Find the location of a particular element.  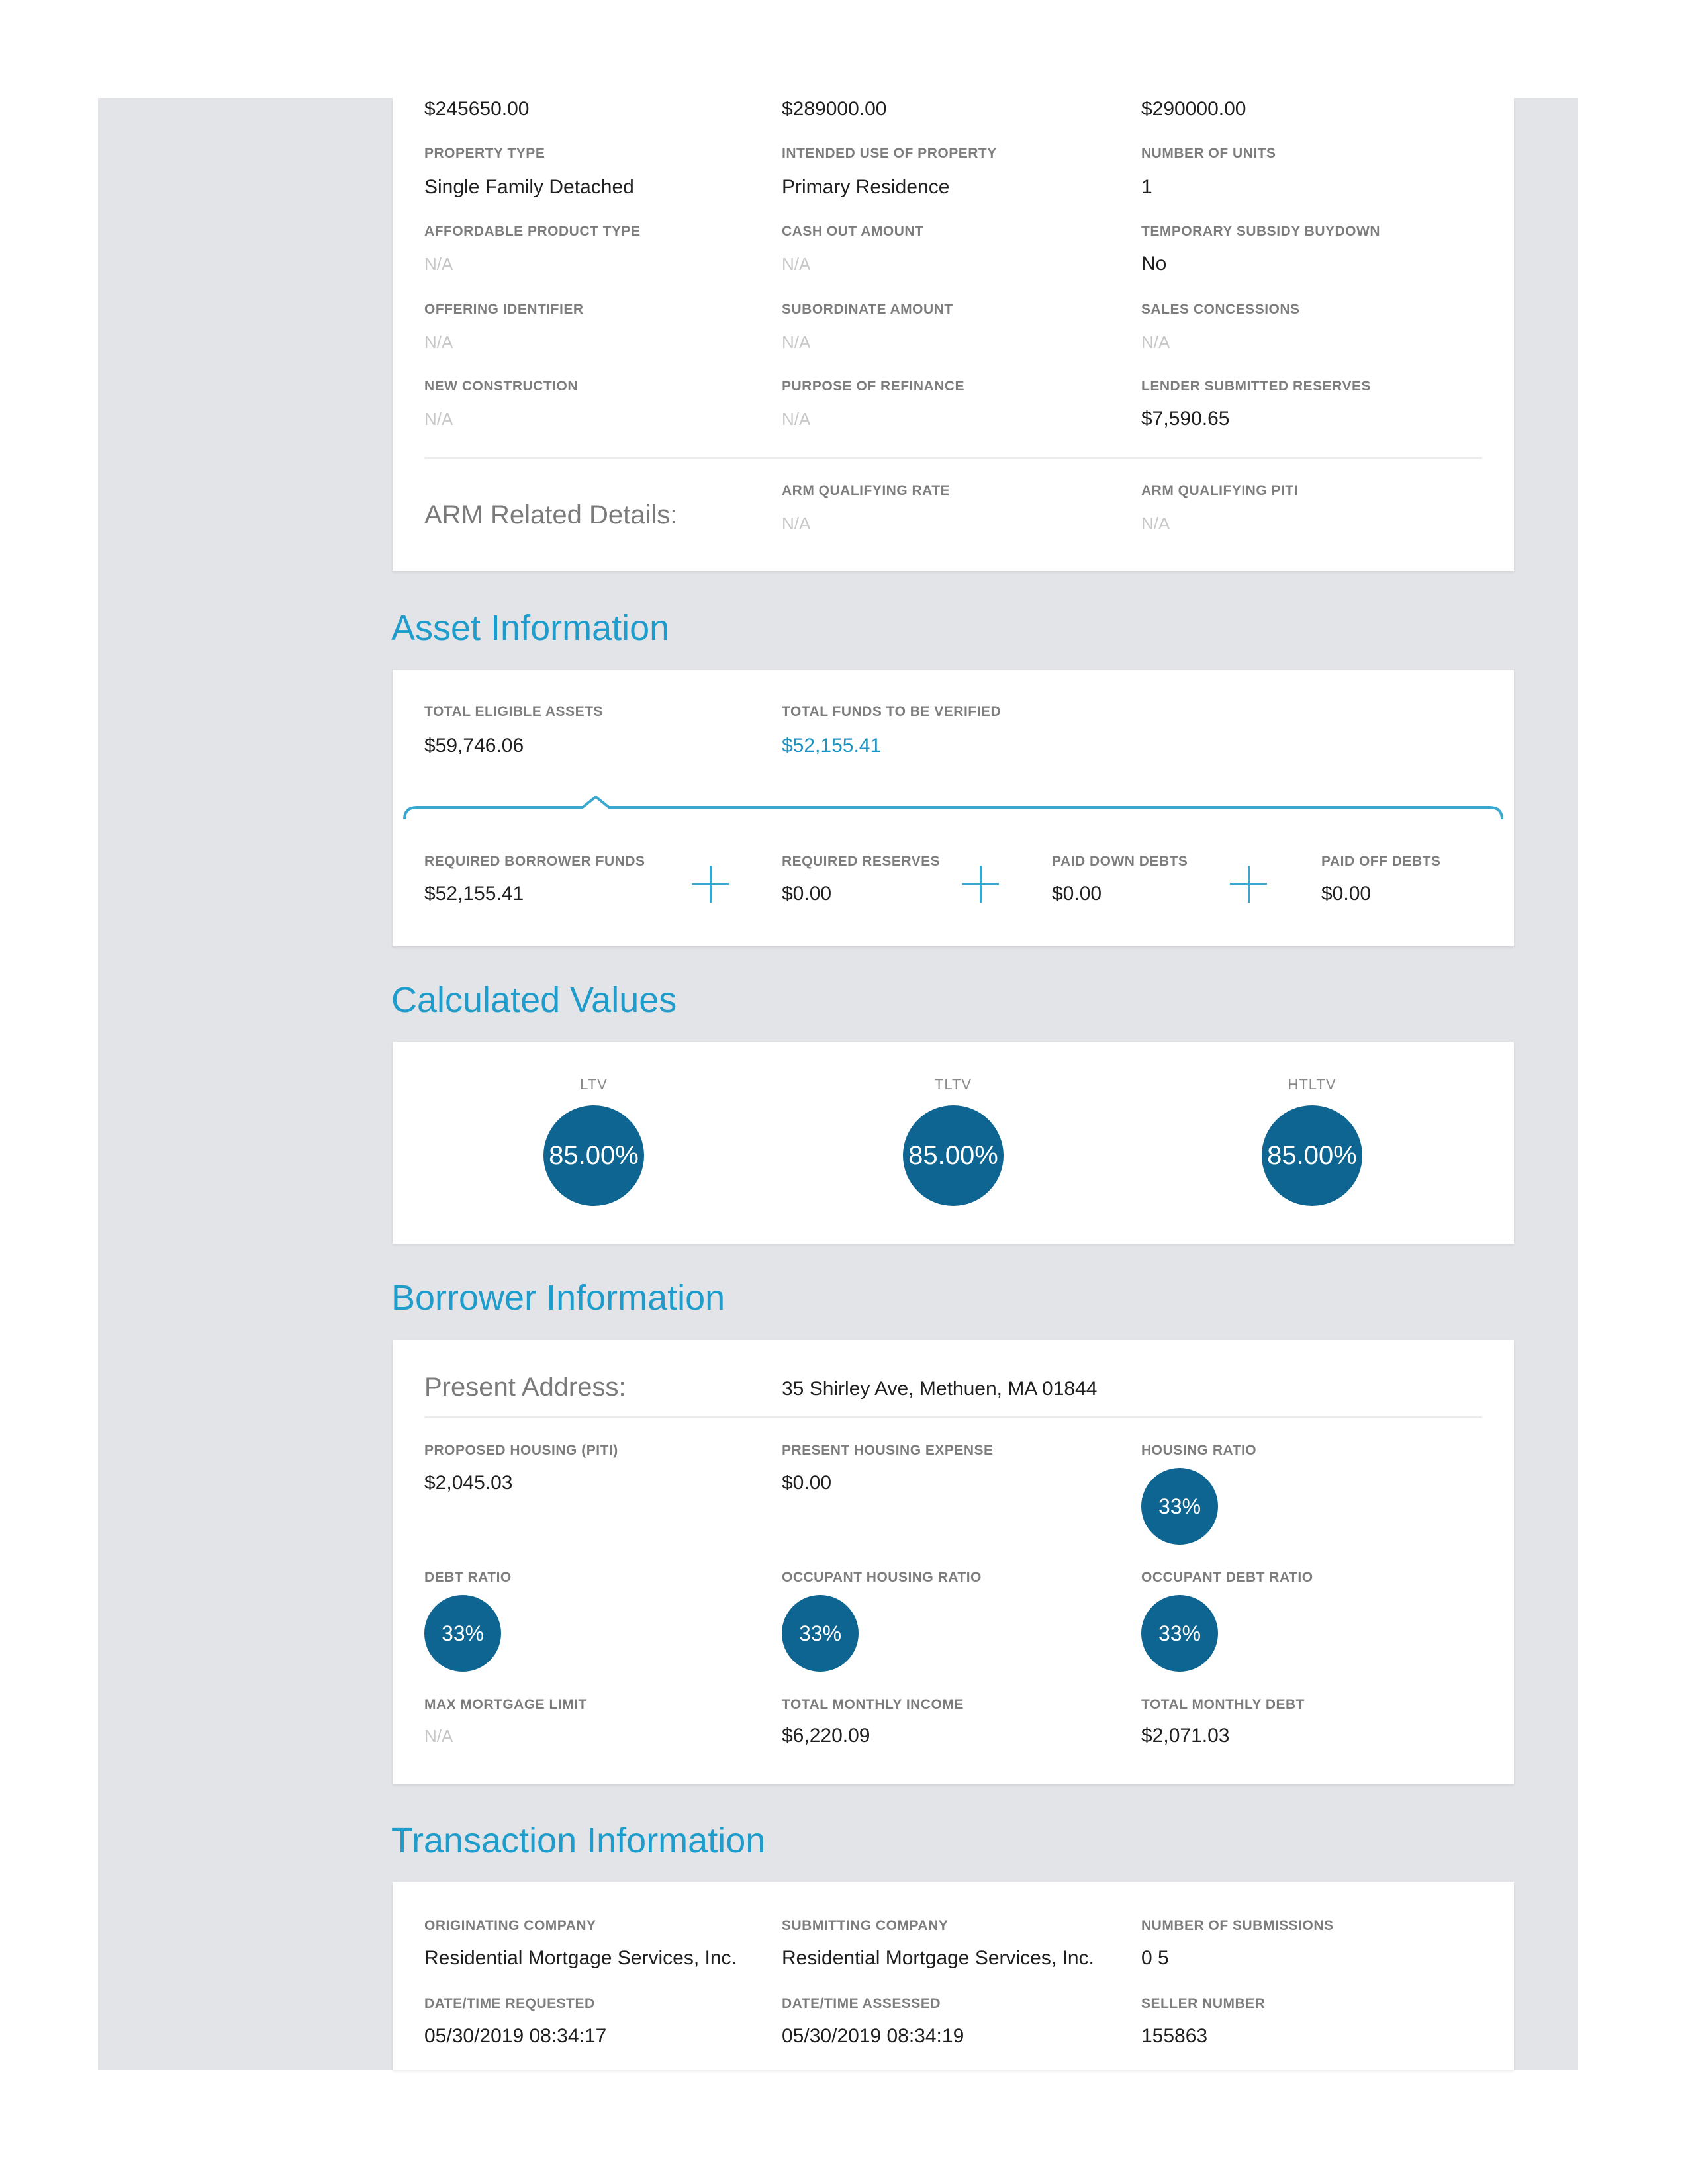

present-housing-expense-label: PRESENT HOUSING EXPENSE is located at coordinates (888, 1450).